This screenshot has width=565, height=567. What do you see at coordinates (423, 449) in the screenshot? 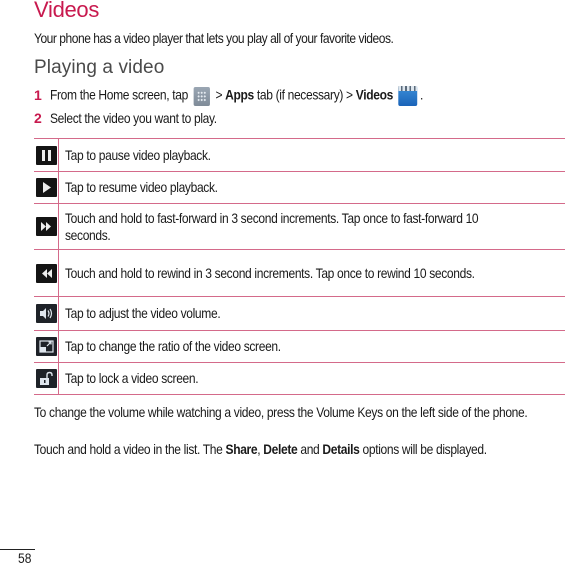
I see `paragraph-text: options will be displayed.` at bounding box center [423, 449].